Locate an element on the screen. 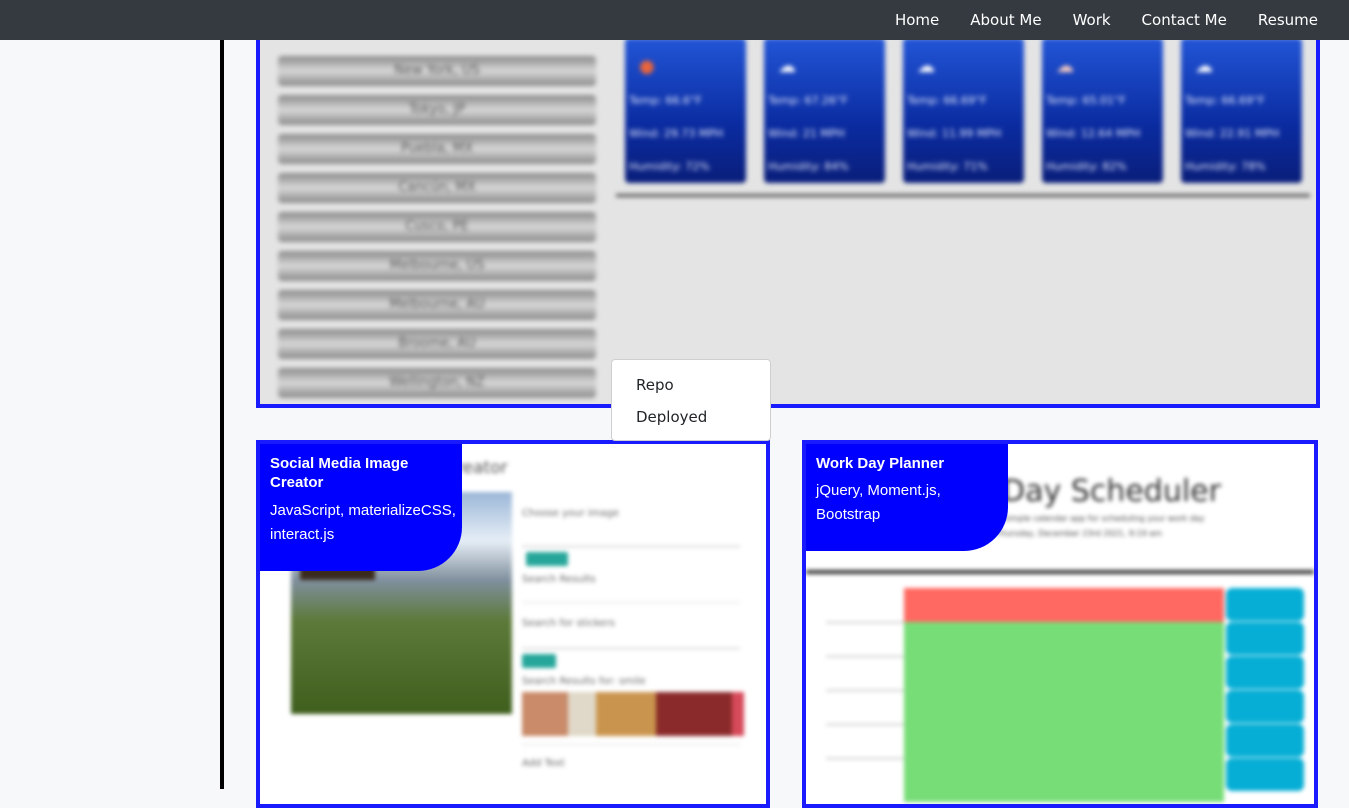 Image resolution: width=1349 pixels, height=808 pixels. project-title: Work Day Planner is located at coordinates (880, 463).